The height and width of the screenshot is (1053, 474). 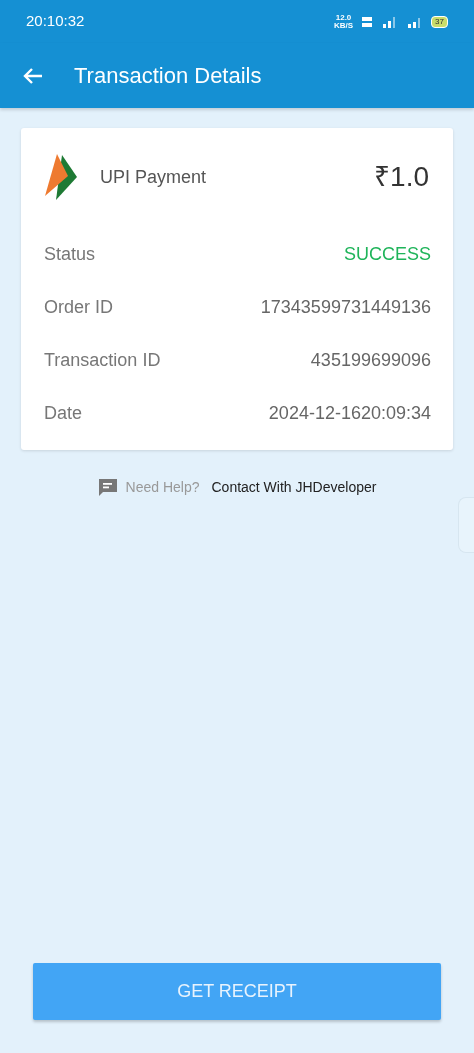 I want to click on back-icon, so click(x=33, y=75).